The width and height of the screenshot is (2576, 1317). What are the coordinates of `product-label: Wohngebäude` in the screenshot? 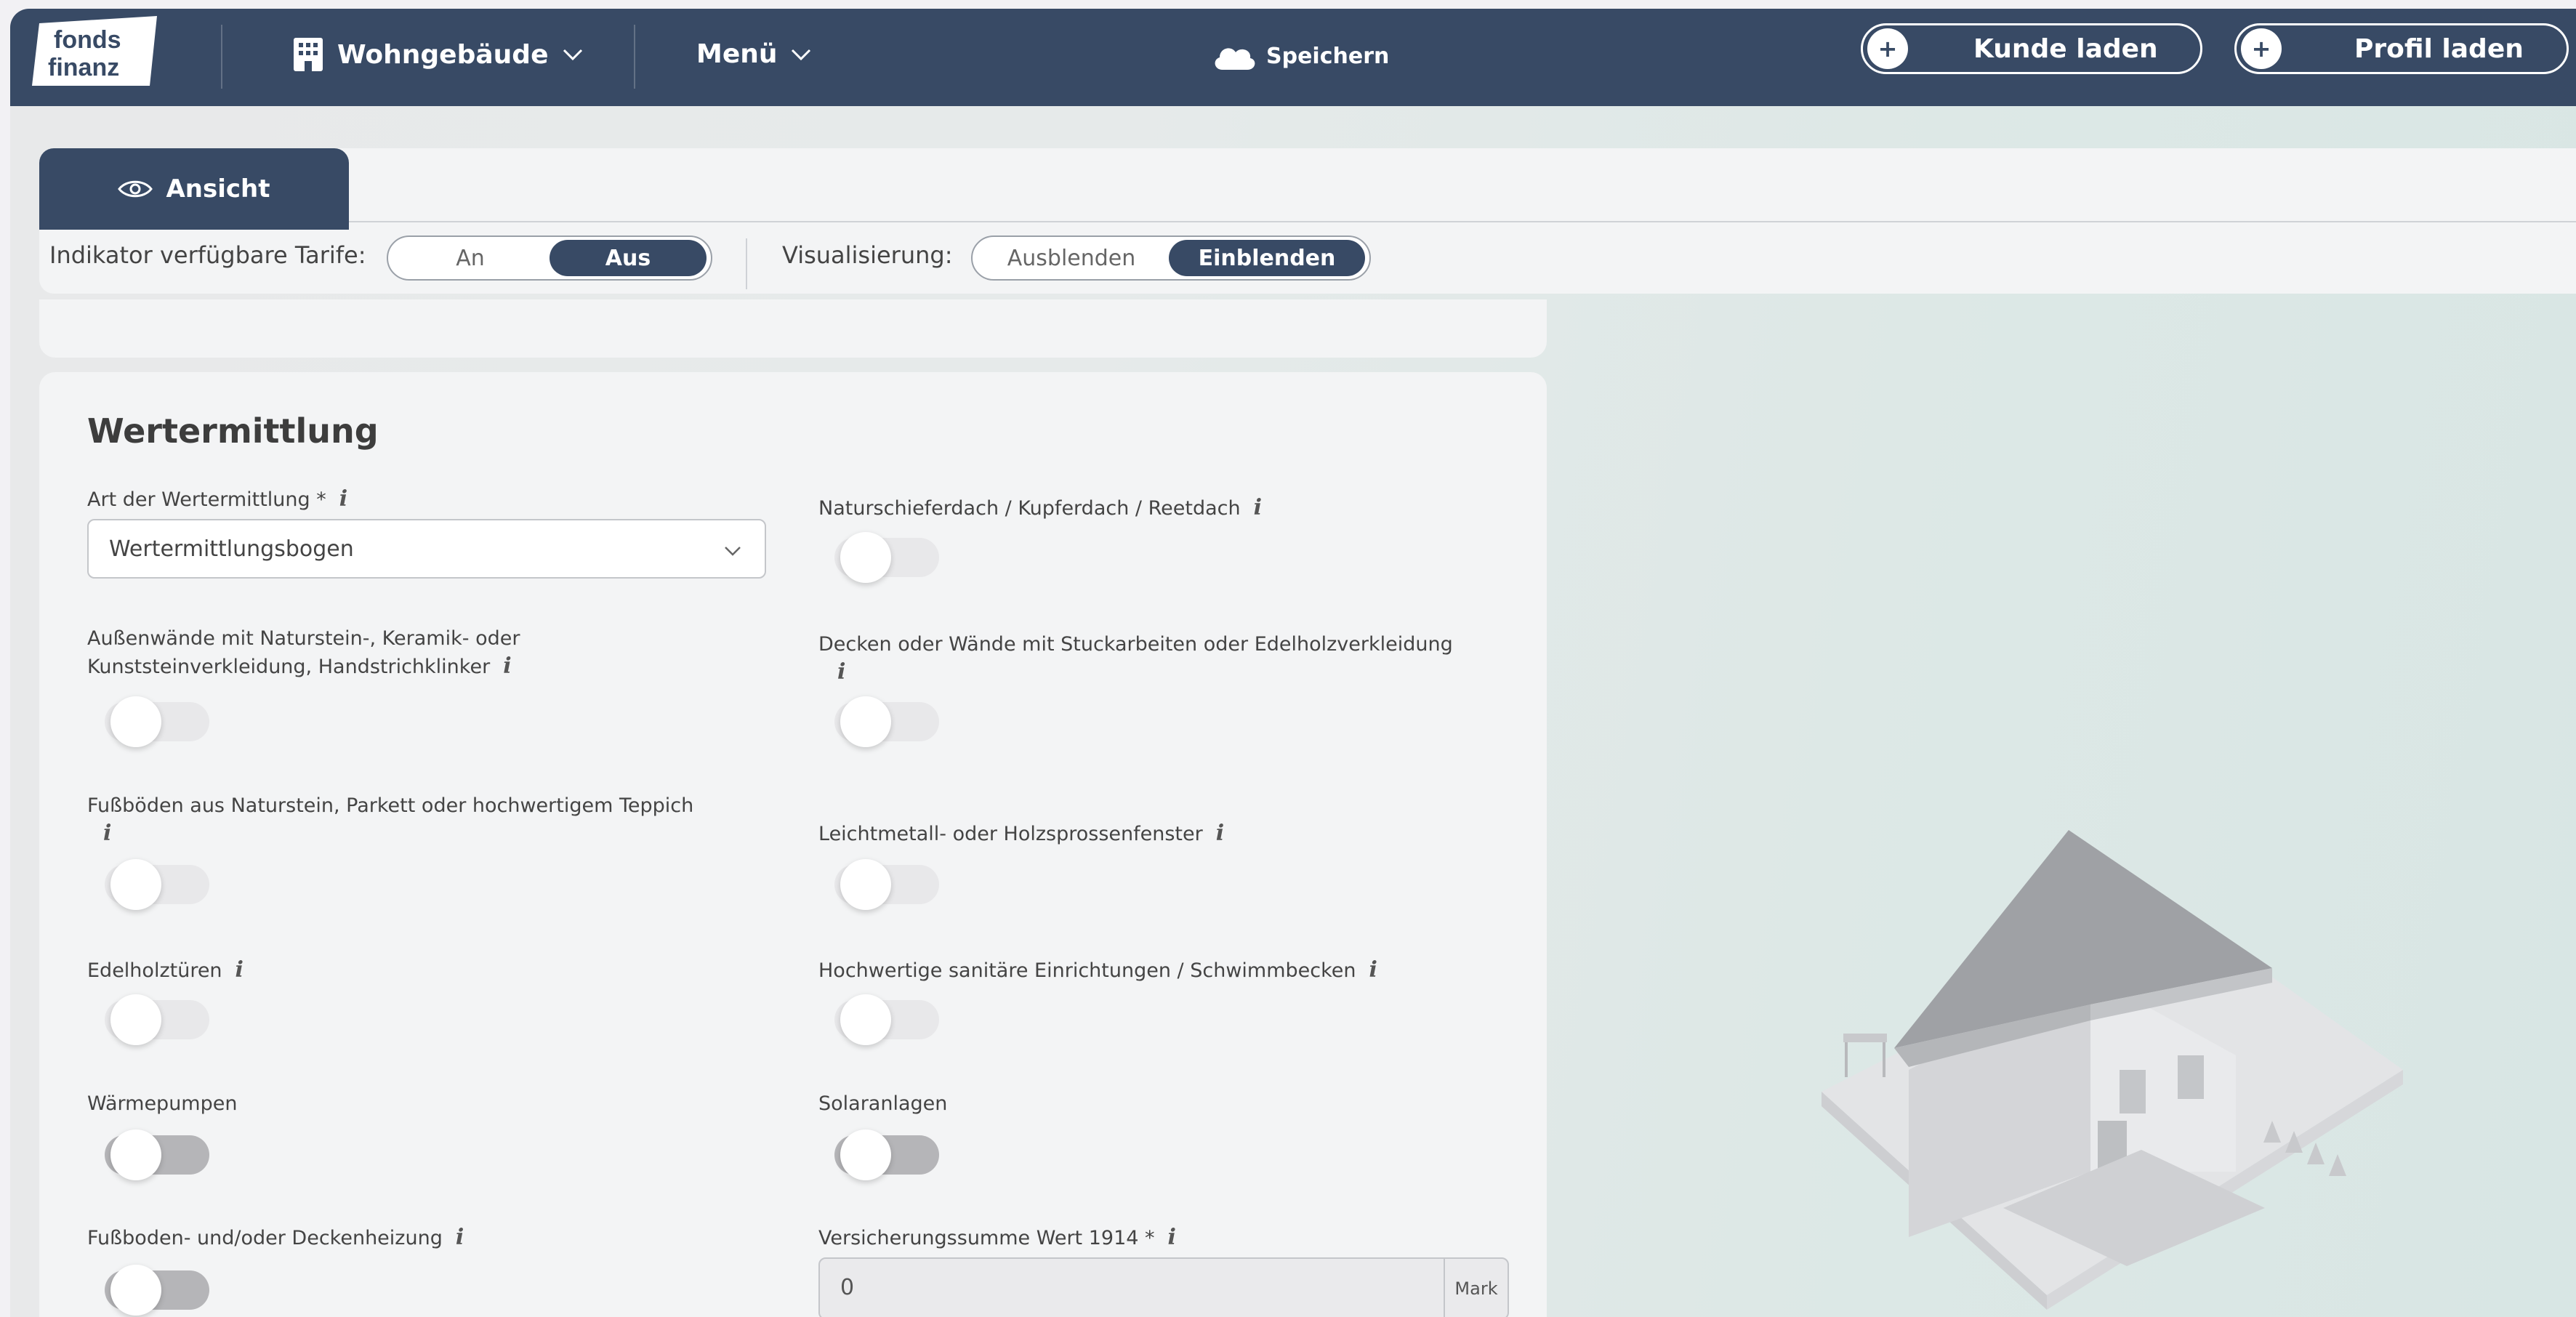 It's located at (443, 54).